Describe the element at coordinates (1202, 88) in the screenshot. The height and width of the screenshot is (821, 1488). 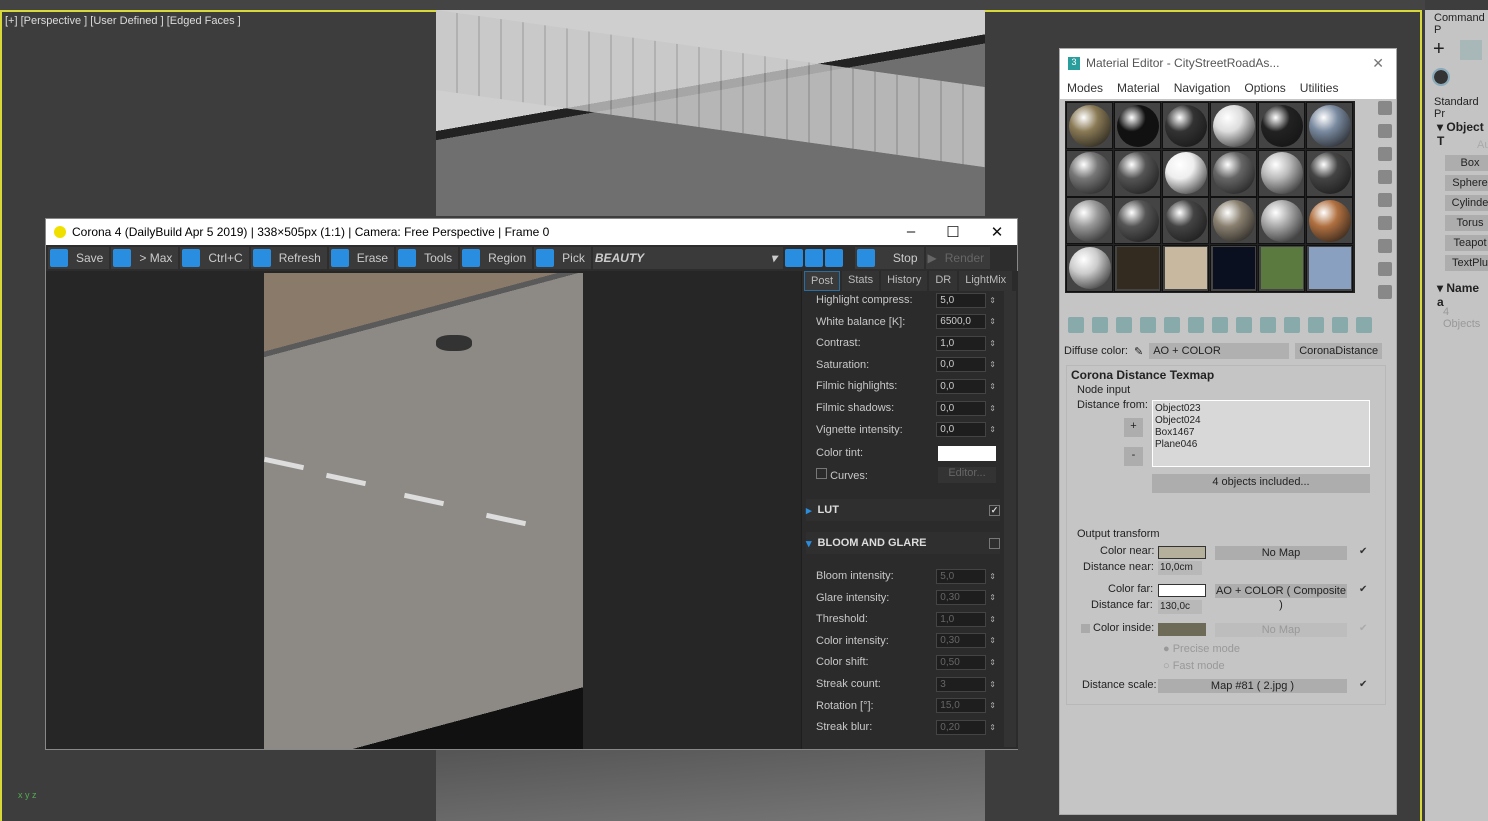
I see `menu-navigation: Navigation` at that location.